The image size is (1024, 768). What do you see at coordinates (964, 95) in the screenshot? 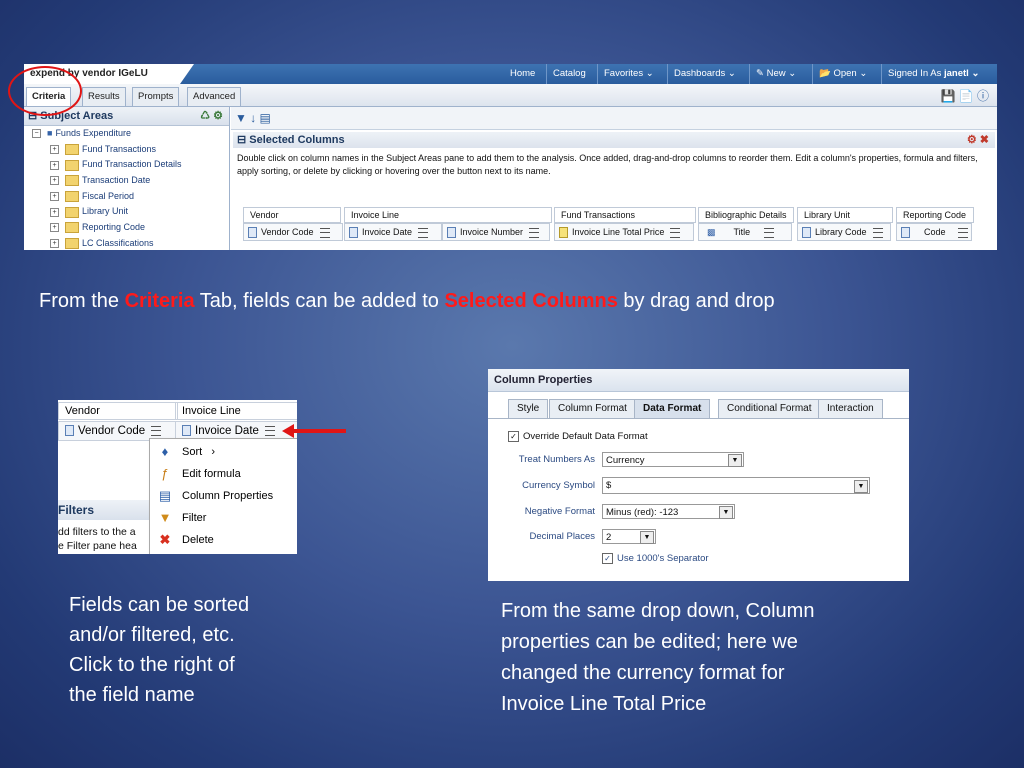
I see `save-icons: 💾 📄 ⓘ` at bounding box center [964, 95].